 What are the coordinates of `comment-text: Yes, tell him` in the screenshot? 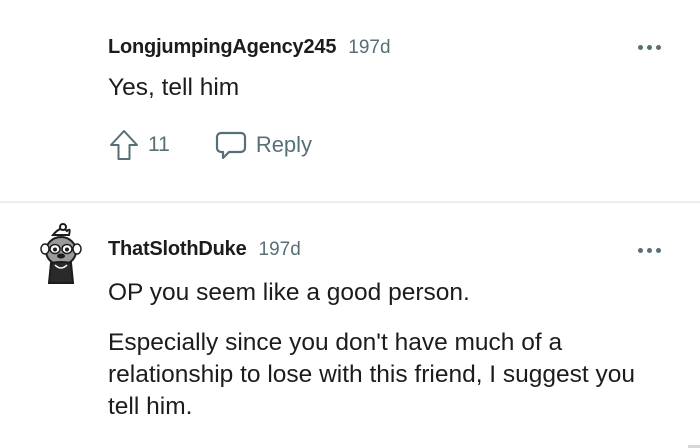 It's located at (174, 87).